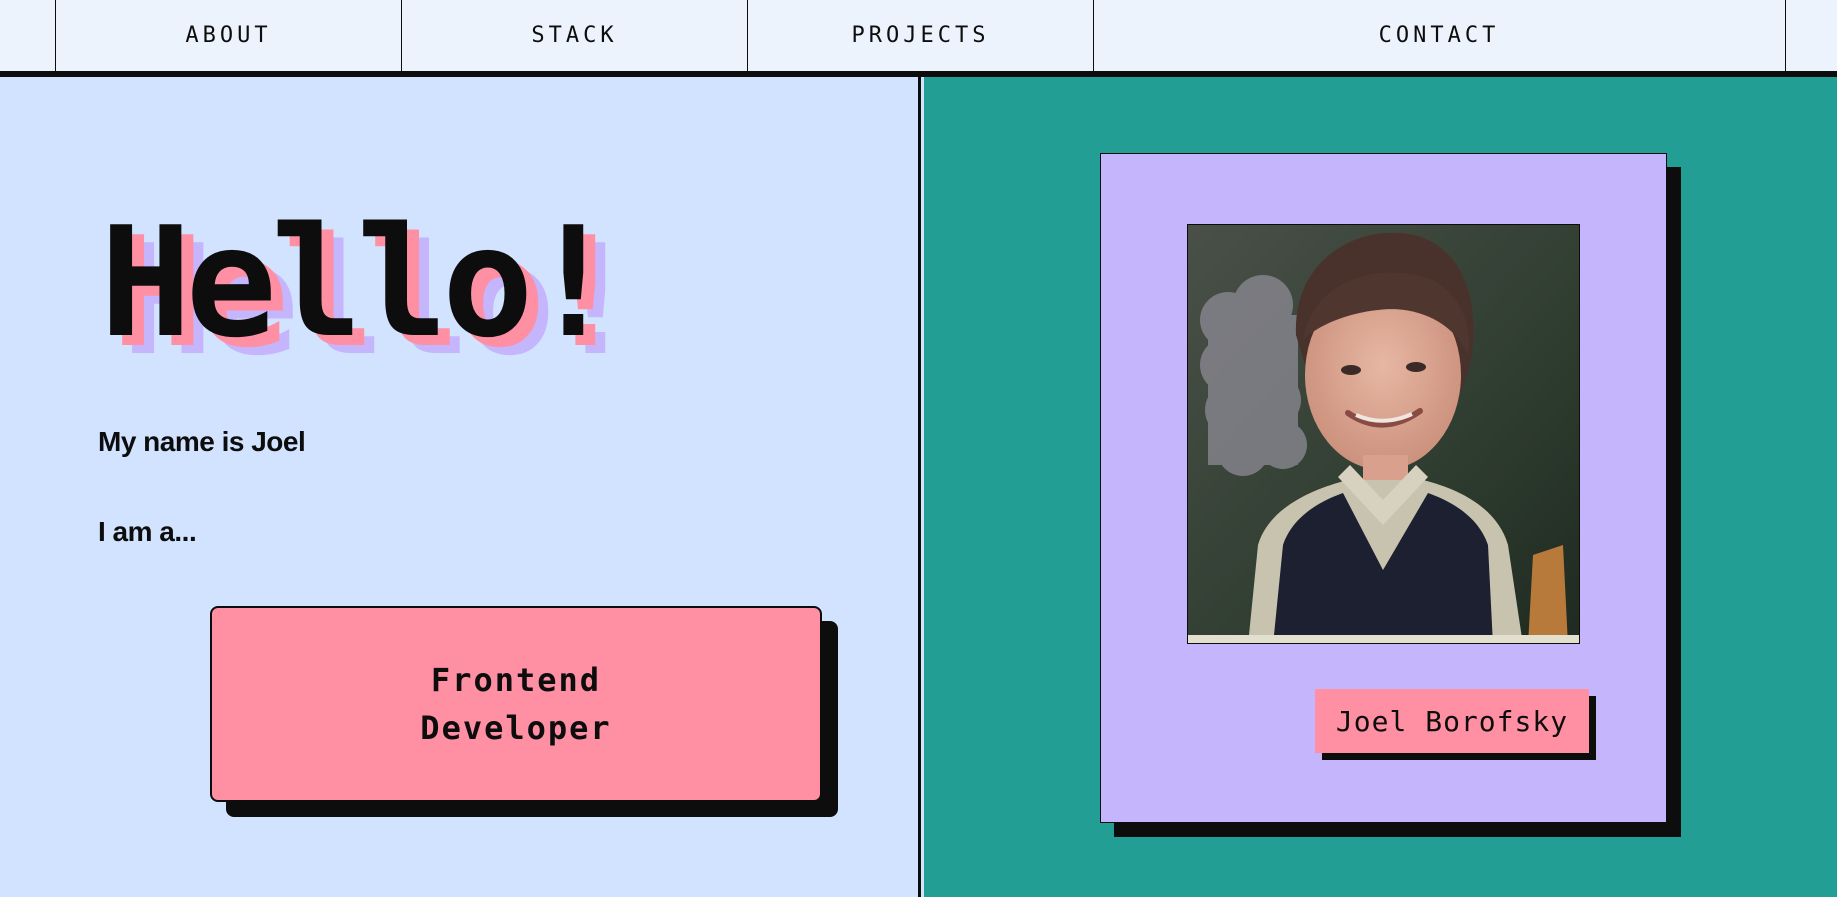  I want to click on nav-item-projects: PROJECTS, so click(920, 35).